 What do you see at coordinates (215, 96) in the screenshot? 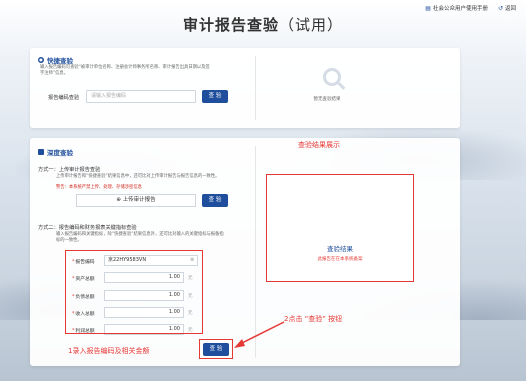
I see `quick-check-button: 查 验` at bounding box center [215, 96].